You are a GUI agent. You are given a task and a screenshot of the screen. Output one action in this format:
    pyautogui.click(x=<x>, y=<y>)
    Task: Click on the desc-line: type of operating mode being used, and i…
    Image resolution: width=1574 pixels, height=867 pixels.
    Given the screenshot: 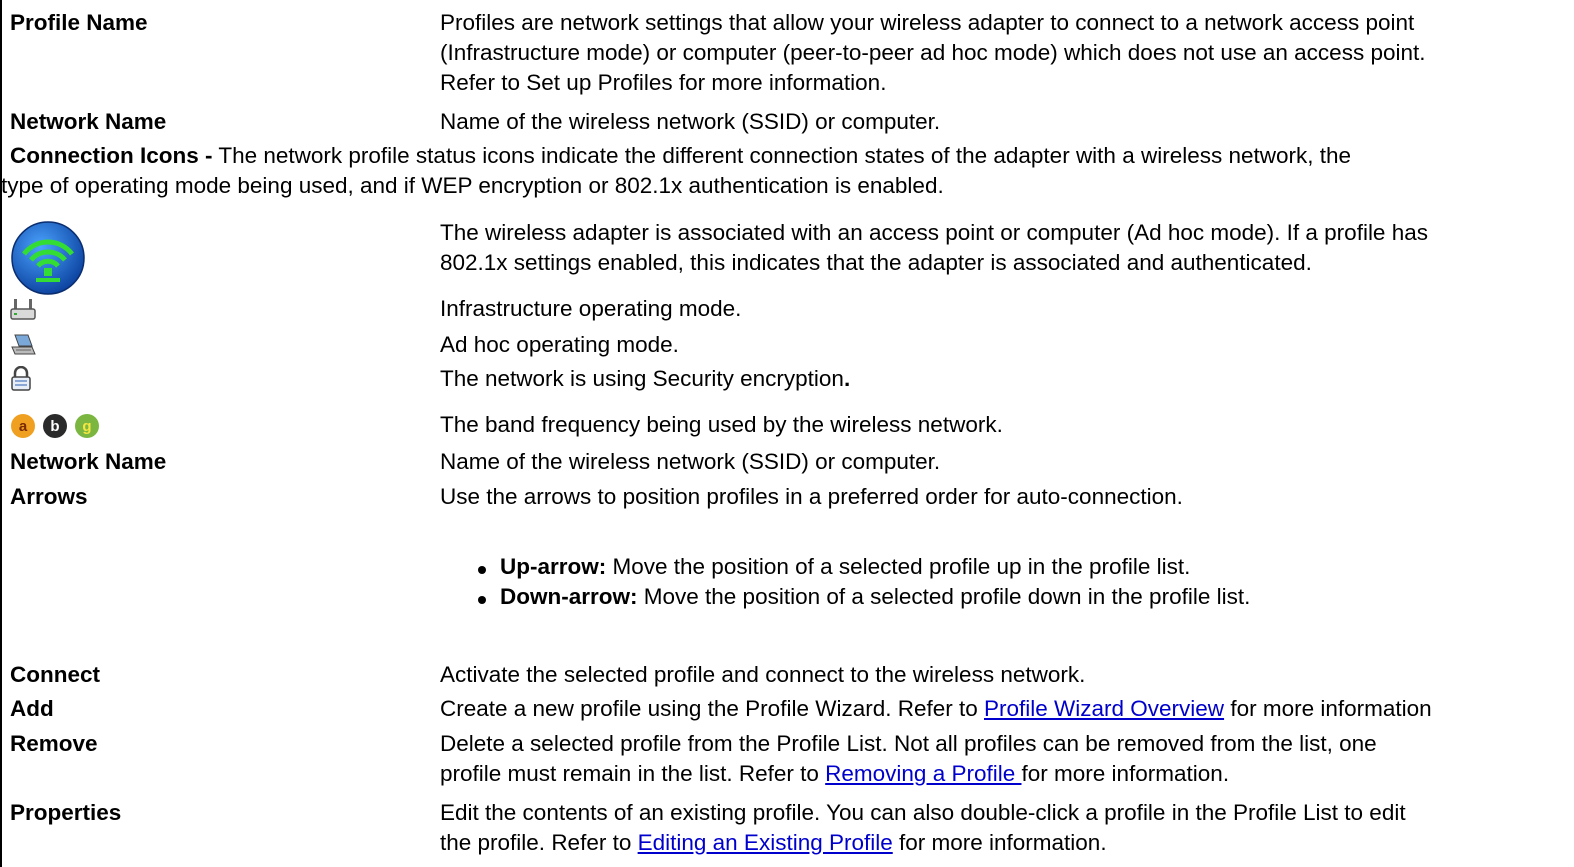 What is the action you would take?
    pyautogui.click(x=472, y=185)
    